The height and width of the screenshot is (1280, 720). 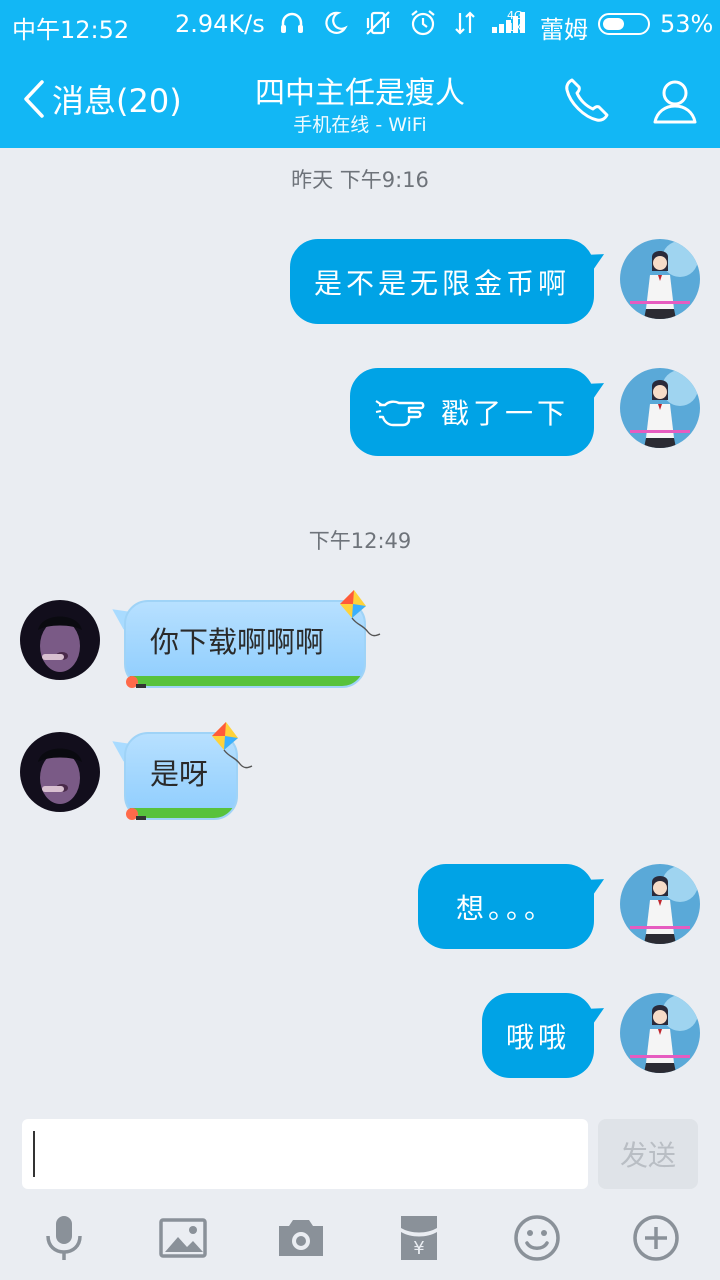 What do you see at coordinates (515, 27) in the screenshot?
I see `network-type-bottom: 1X` at bounding box center [515, 27].